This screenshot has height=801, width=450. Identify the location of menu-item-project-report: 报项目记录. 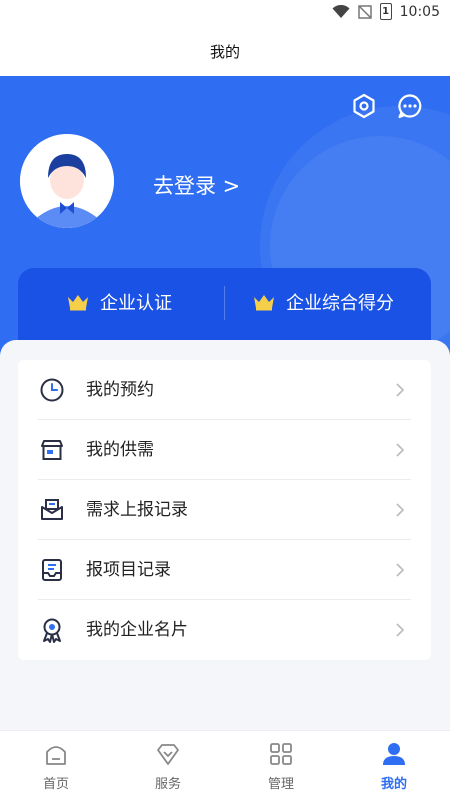
(224, 570).